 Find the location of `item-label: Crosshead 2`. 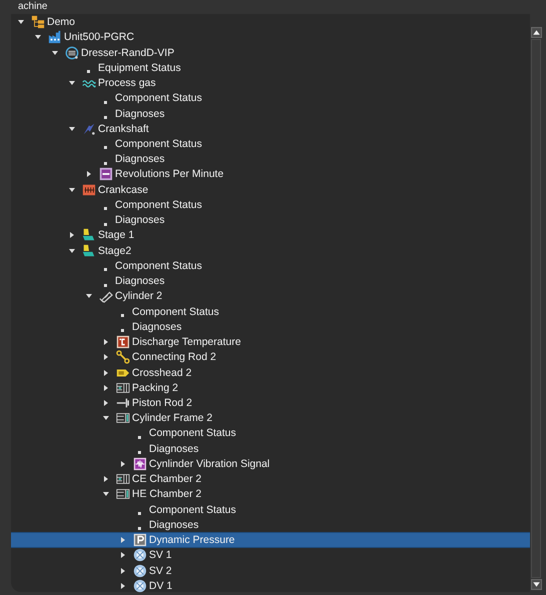

item-label: Crosshead 2 is located at coordinates (161, 372).